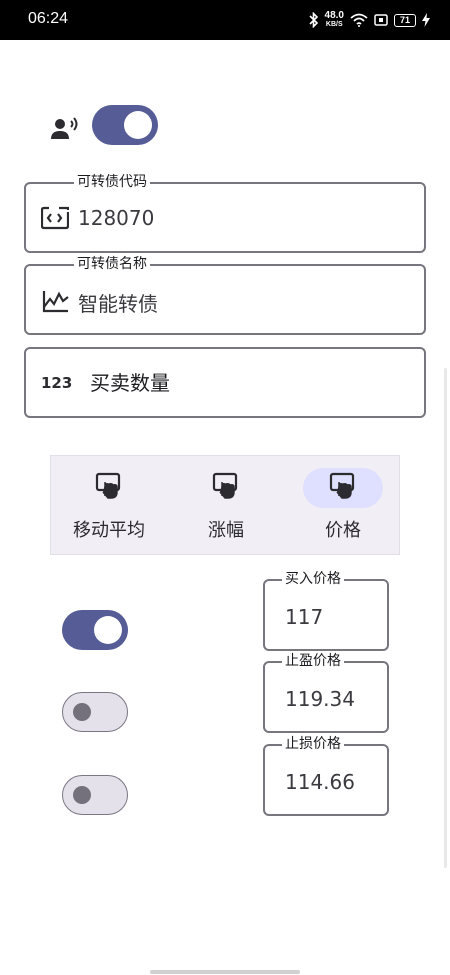 This screenshot has width=450, height=975. I want to click on mode-option-gain: 涨幅, so click(226, 508).